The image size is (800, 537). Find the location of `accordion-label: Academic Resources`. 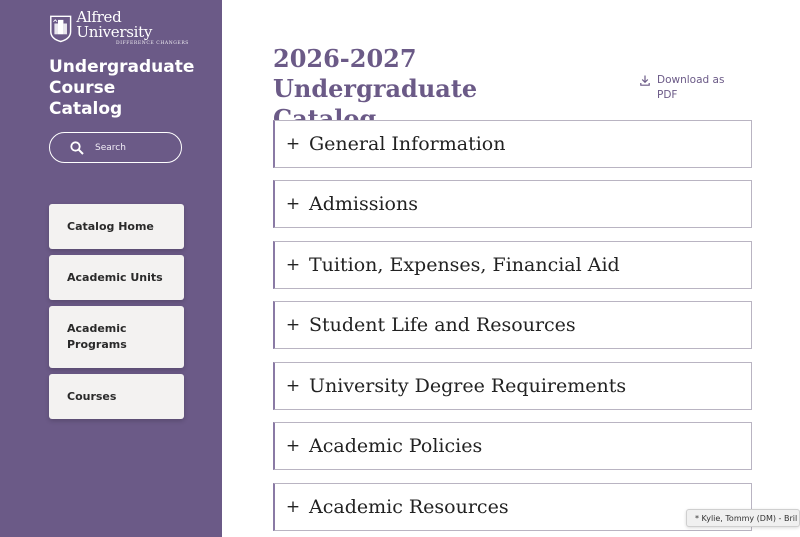

accordion-label: Academic Resources is located at coordinates (409, 507).